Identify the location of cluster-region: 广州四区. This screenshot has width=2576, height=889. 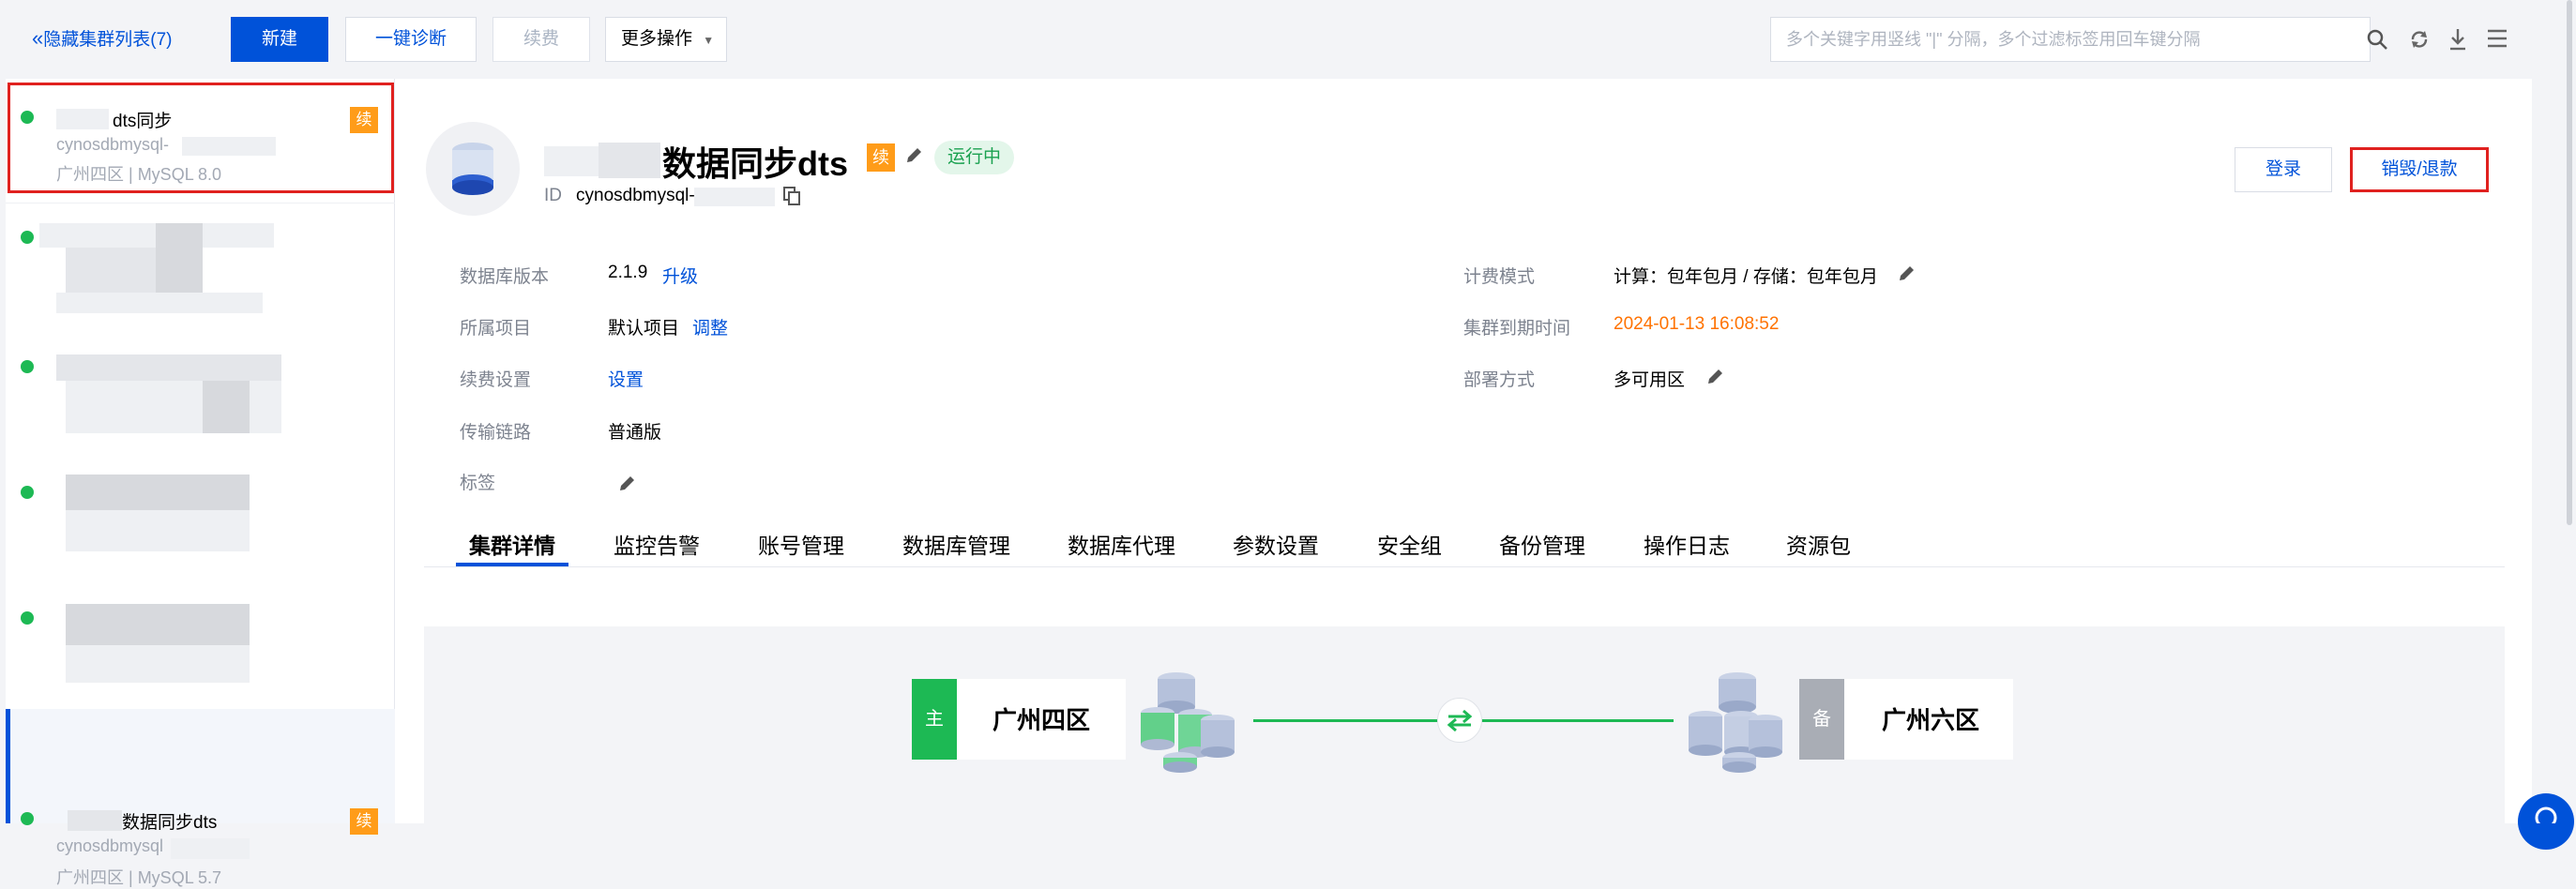
(90, 878).